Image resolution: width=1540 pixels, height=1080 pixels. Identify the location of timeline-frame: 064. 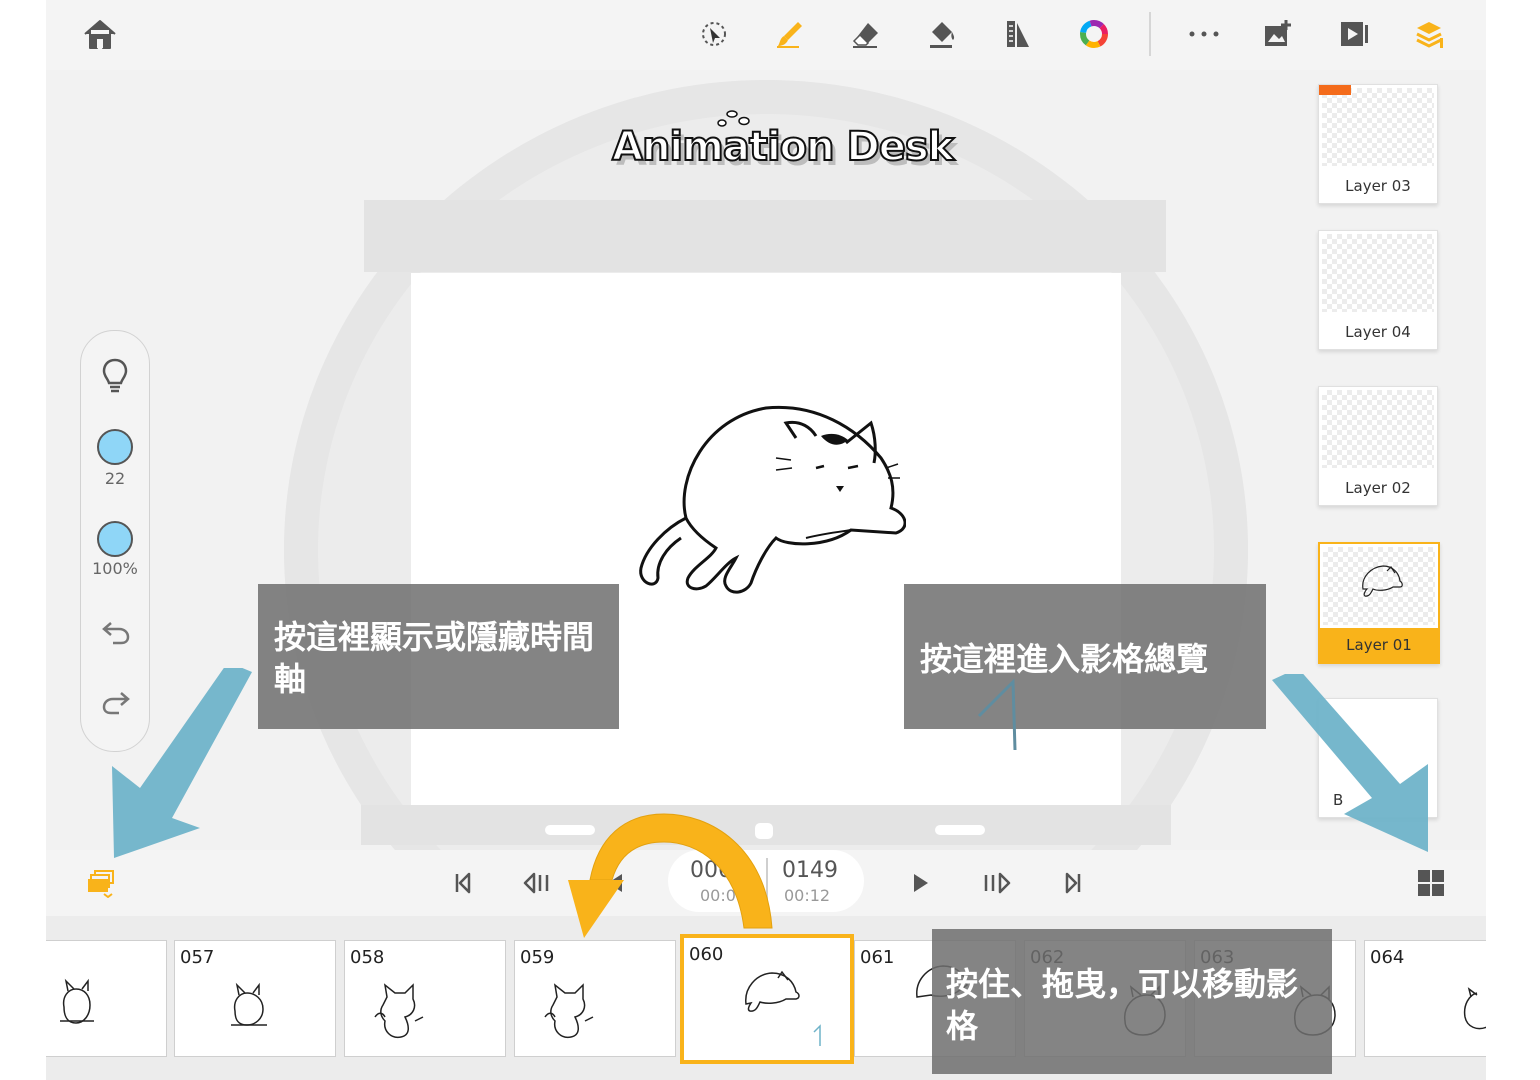
(1425, 998).